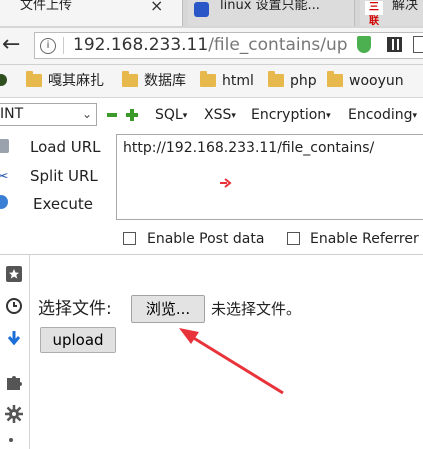 This screenshot has width=423, height=449. I want to click on textarea-value: http://192.168.233.11/file_contains/, so click(249, 148).